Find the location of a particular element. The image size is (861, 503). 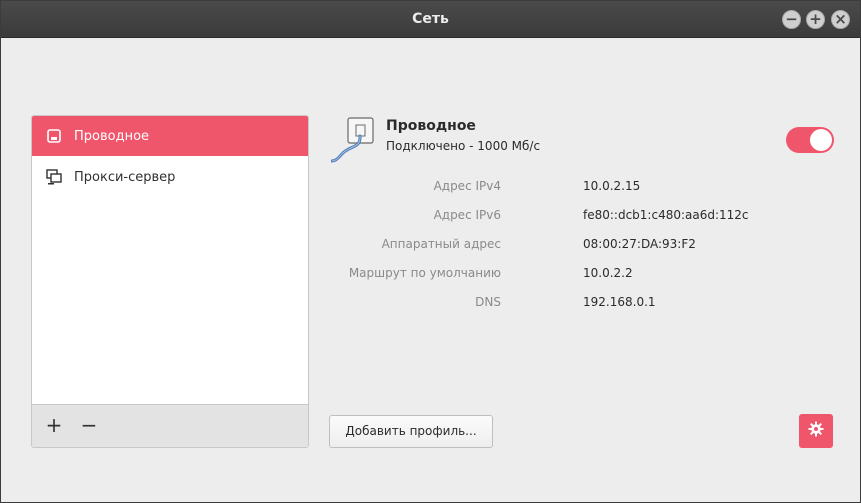

connection-name: Проводное is located at coordinates (431, 126).